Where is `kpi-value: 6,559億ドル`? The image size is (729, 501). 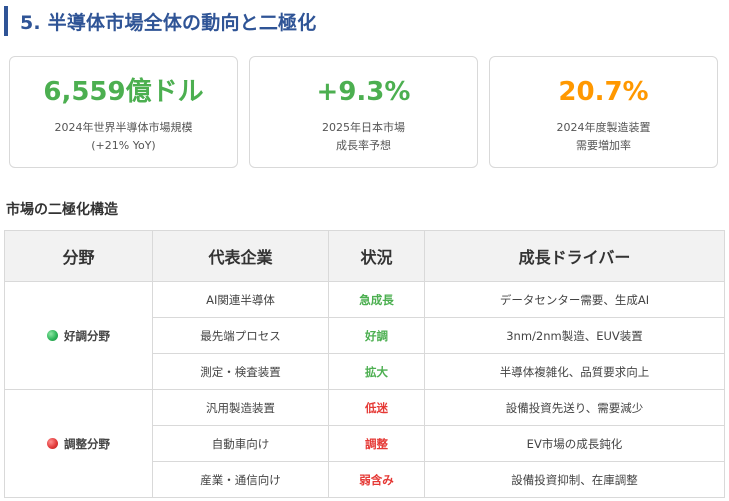
kpi-value: 6,559億ドル is located at coordinates (123, 92).